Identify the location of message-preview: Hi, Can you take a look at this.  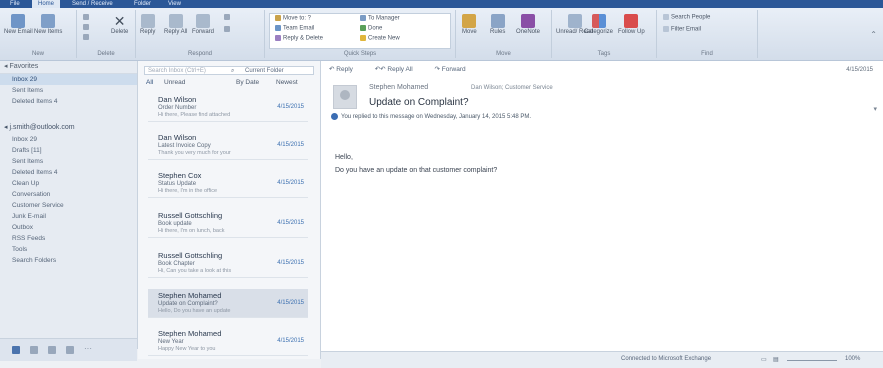
(195, 271).